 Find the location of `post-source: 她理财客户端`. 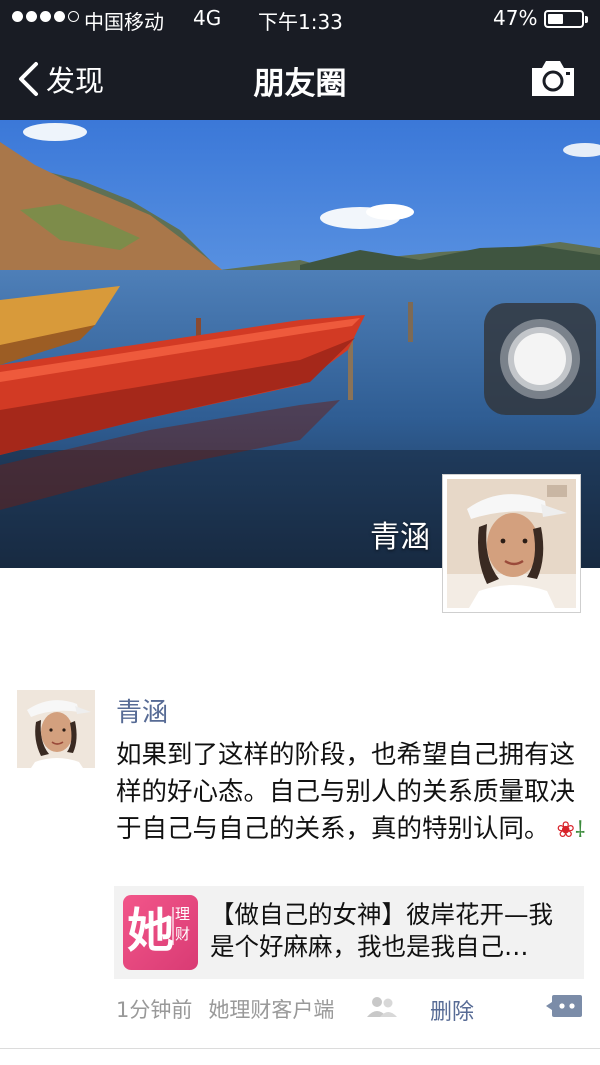

post-source: 她理财客户端 is located at coordinates (271, 1009).